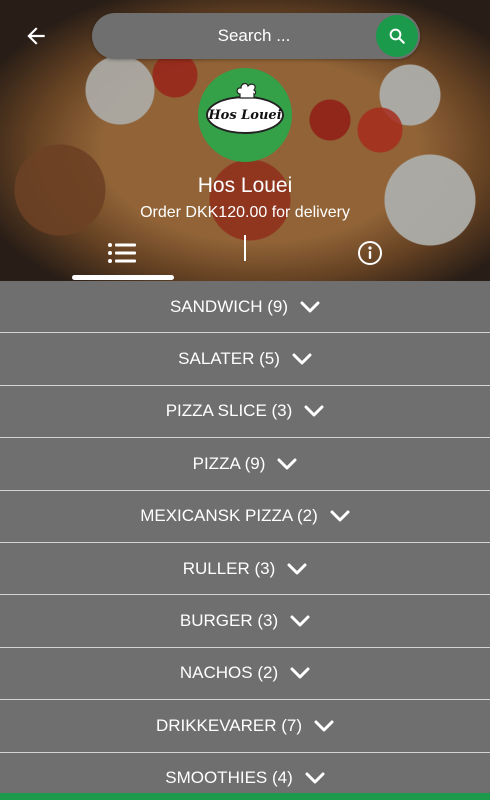 The height and width of the screenshot is (800, 490). What do you see at coordinates (229, 568) in the screenshot?
I see `category-label: RULLER (3)` at bounding box center [229, 568].